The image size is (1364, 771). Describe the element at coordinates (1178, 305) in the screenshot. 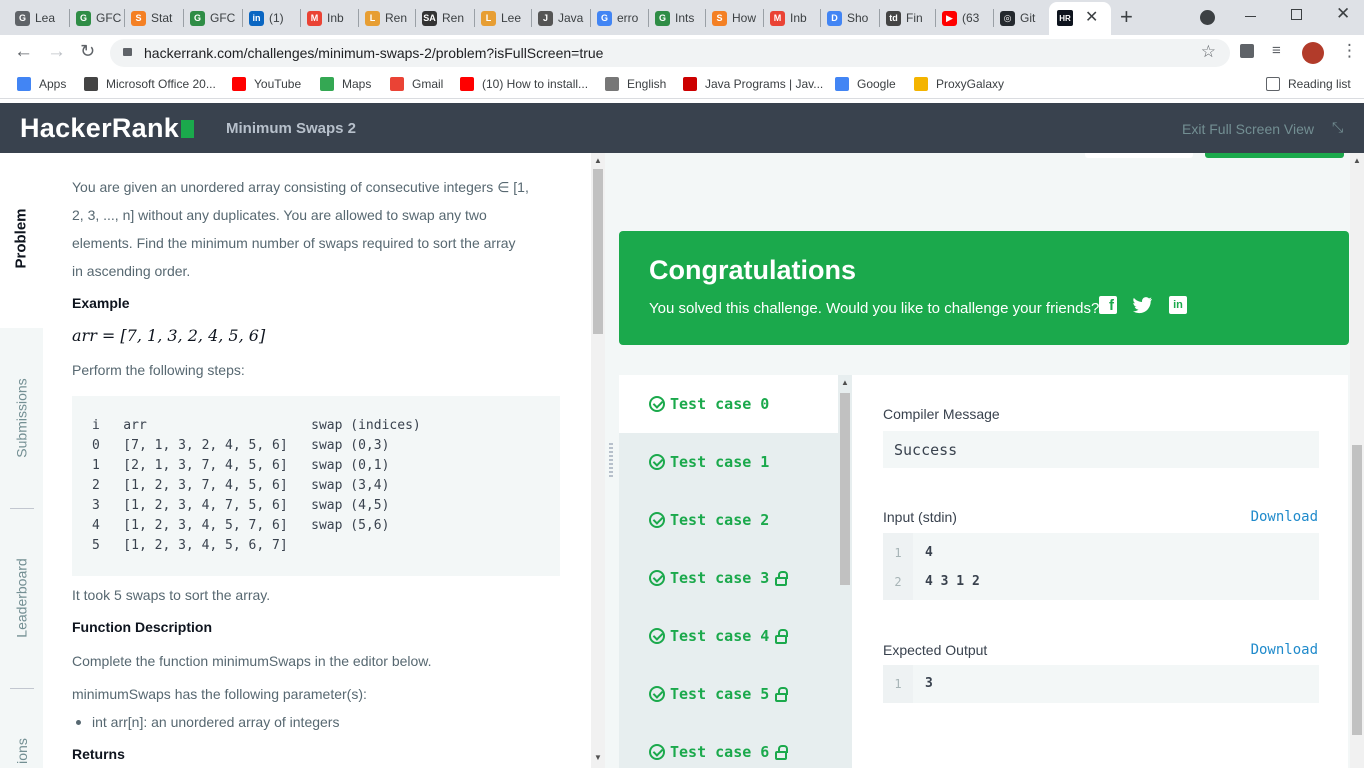

I see `linkedin-icon: in` at that location.